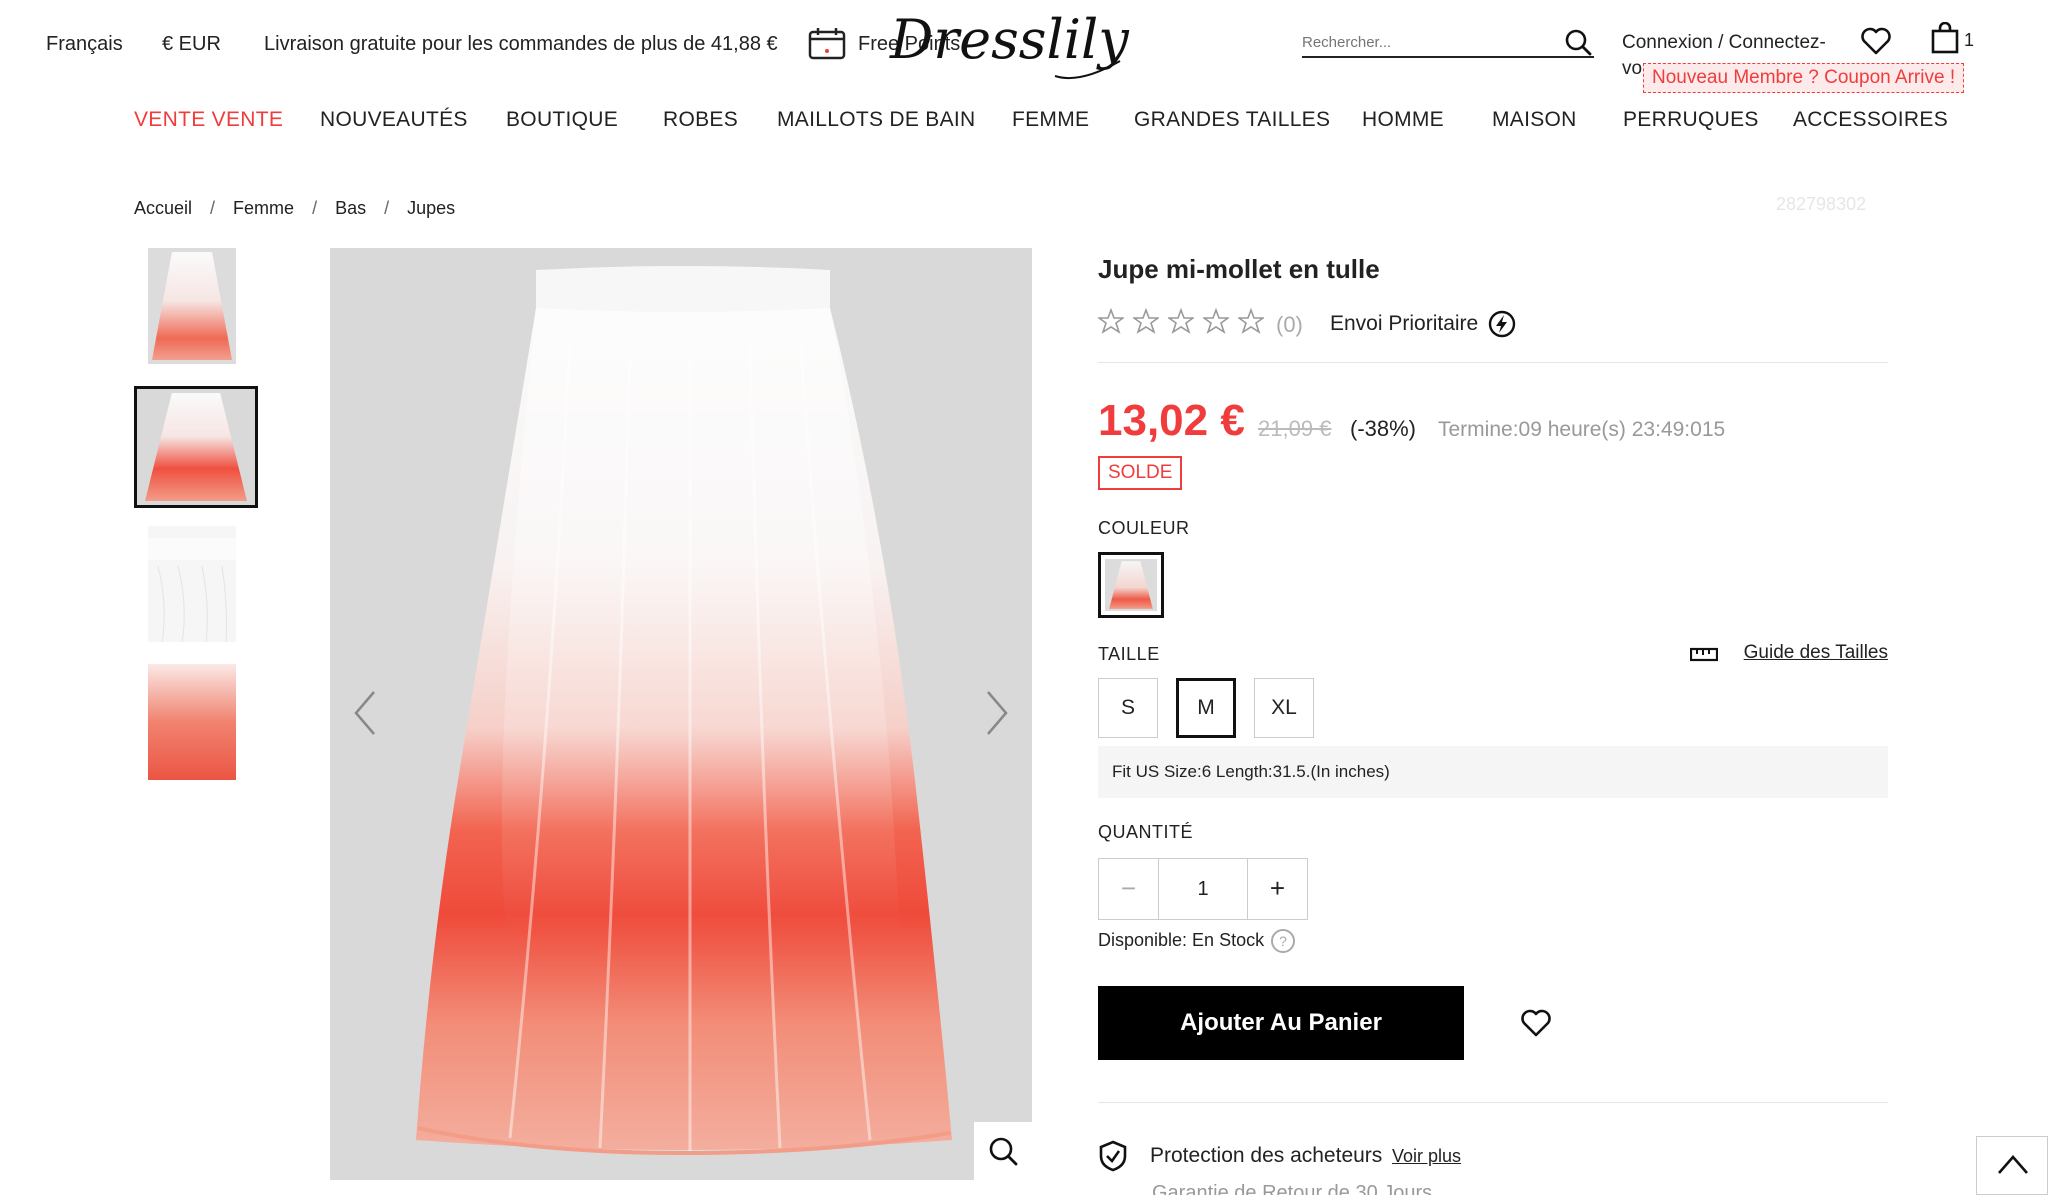 This screenshot has width=2048, height=1195. I want to click on color-swatch-image, so click(1131, 585).